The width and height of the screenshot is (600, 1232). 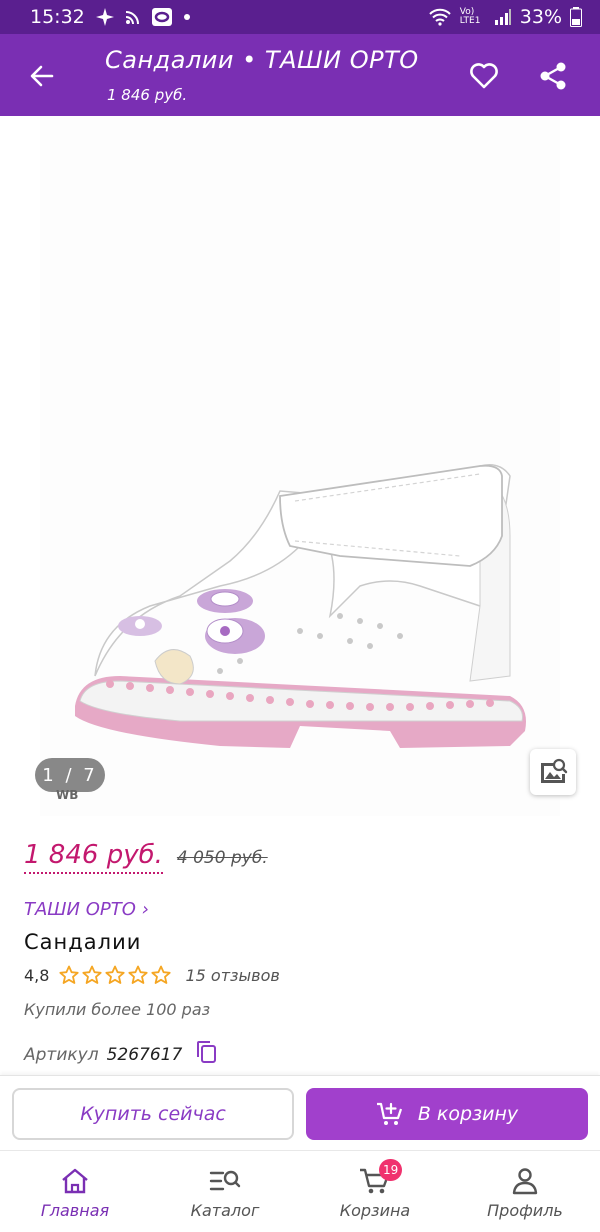 I want to click on article-value: 5267617, so click(x=144, y=1054).